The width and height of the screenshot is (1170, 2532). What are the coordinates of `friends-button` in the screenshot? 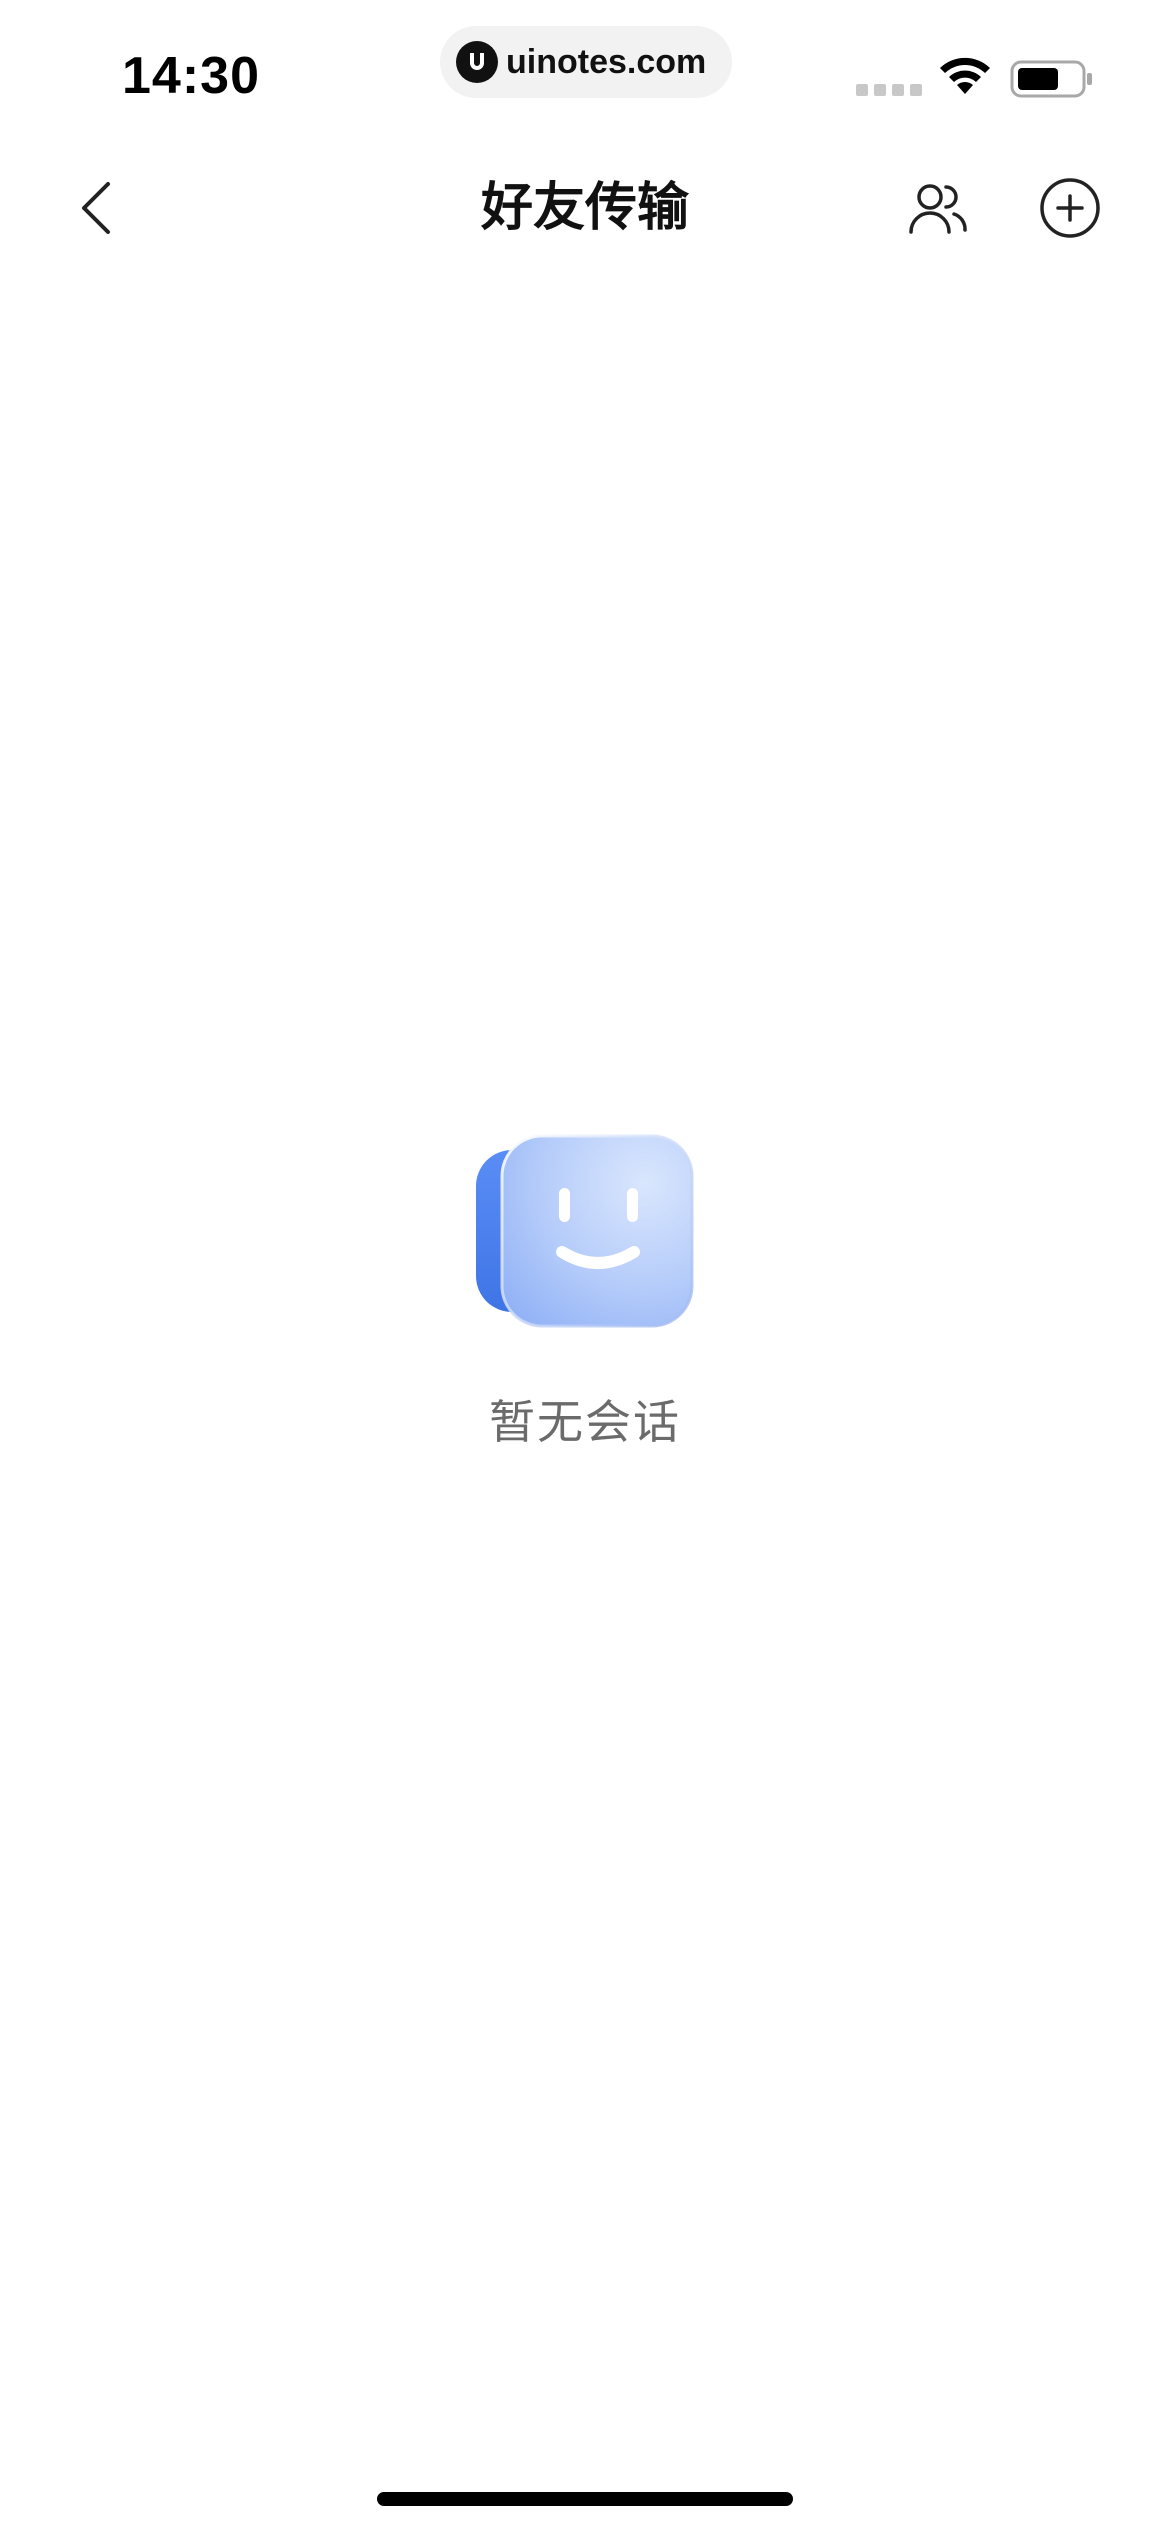 It's located at (938, 208).